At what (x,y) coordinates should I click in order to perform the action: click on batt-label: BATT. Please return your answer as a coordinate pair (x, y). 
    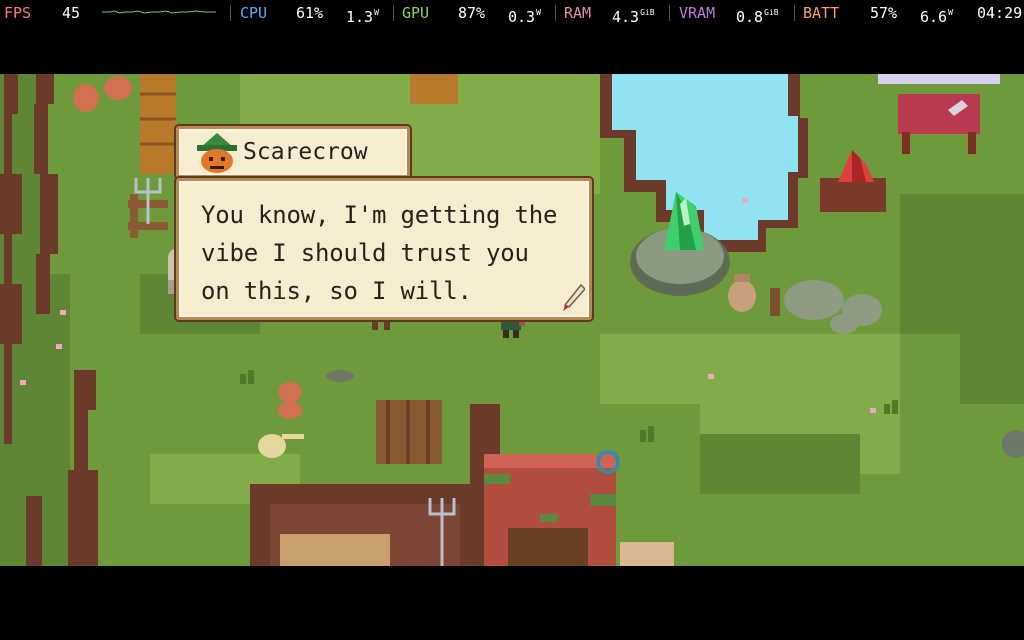
    Looking at the image, I should click on (821, 13).